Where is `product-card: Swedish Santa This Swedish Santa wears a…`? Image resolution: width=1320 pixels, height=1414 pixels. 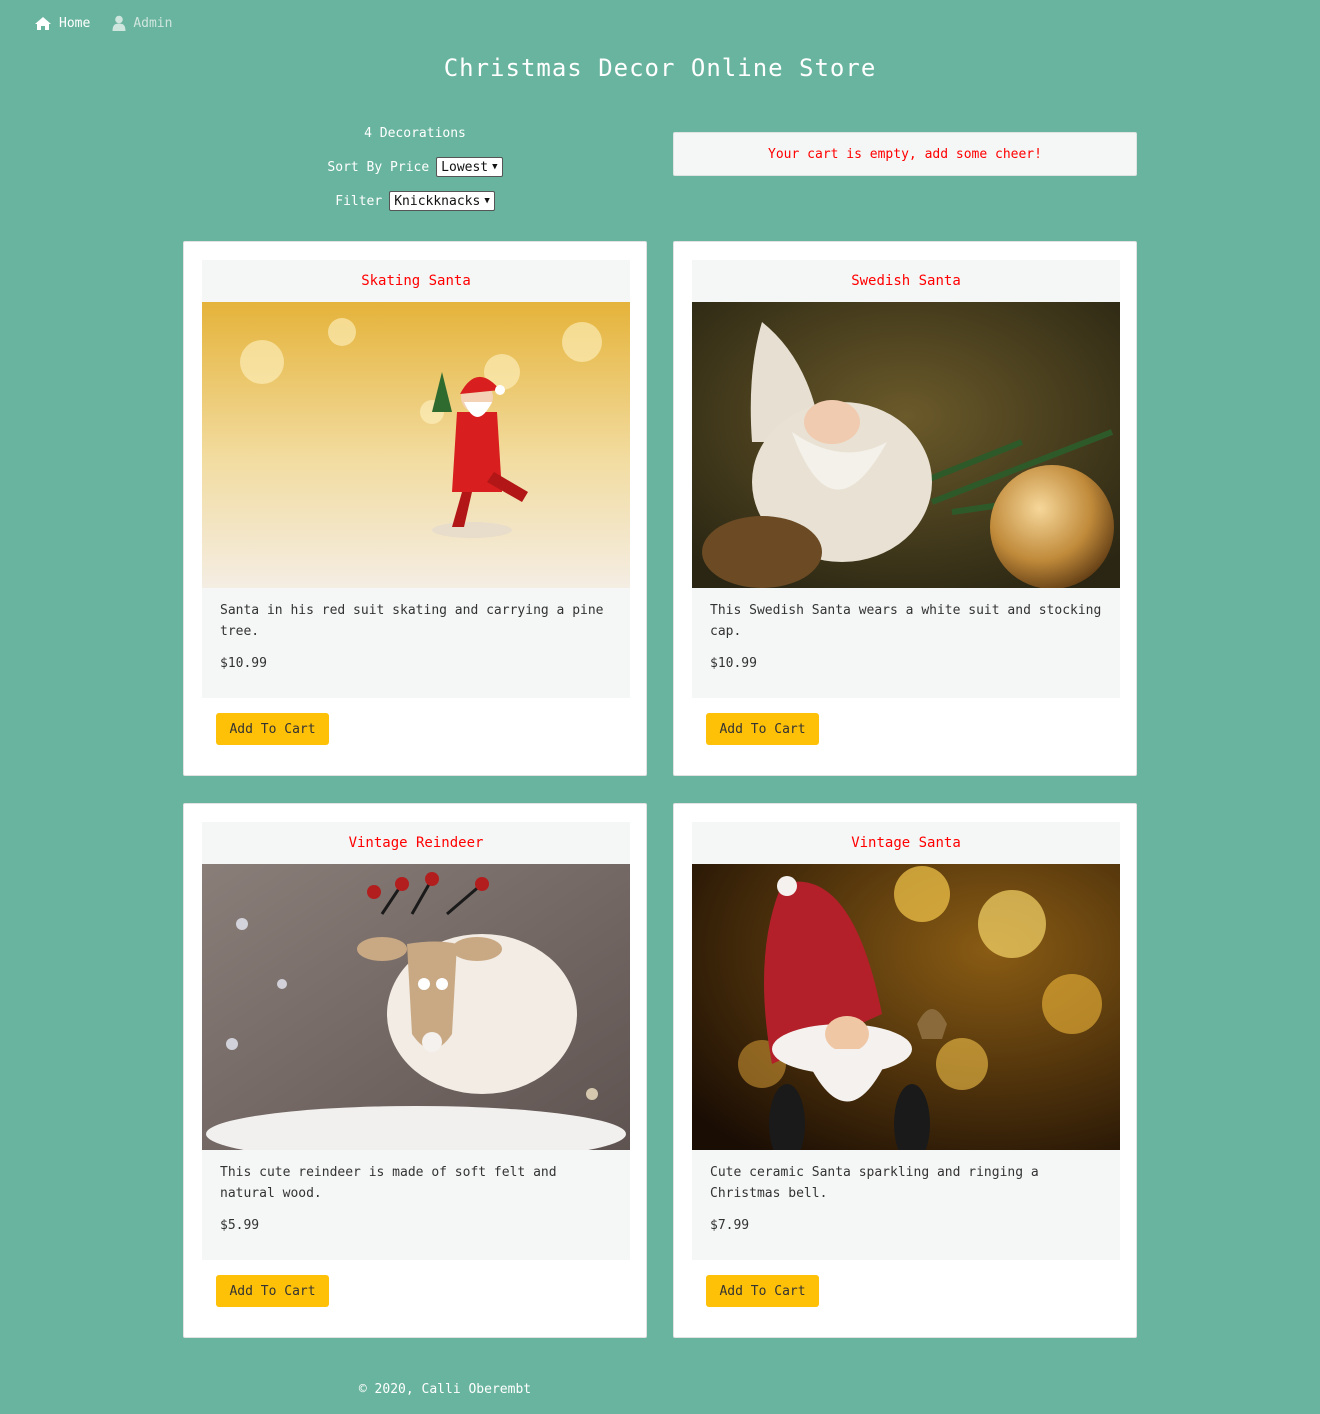
product-card: Swedish Santa This Swedish Santa wears a… is located at coordinates (905, 508).